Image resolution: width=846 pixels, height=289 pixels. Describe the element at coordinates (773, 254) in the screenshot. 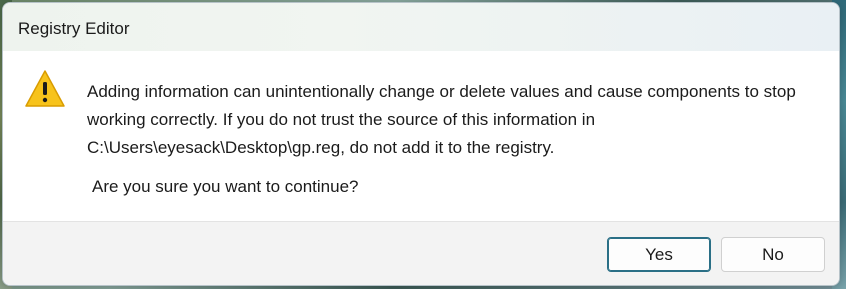

I see `no-button: No` at that location.